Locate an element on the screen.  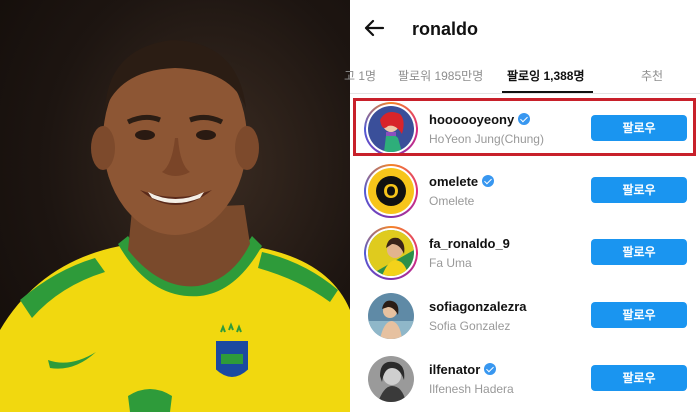
sofia-avatar is located at coordinates (391, 316).